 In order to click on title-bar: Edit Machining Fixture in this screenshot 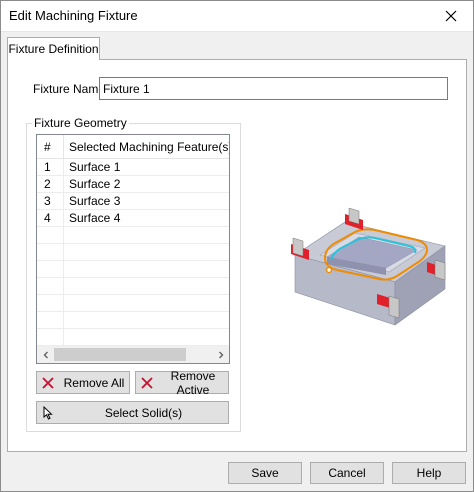, I will do `click(237, 16)`.